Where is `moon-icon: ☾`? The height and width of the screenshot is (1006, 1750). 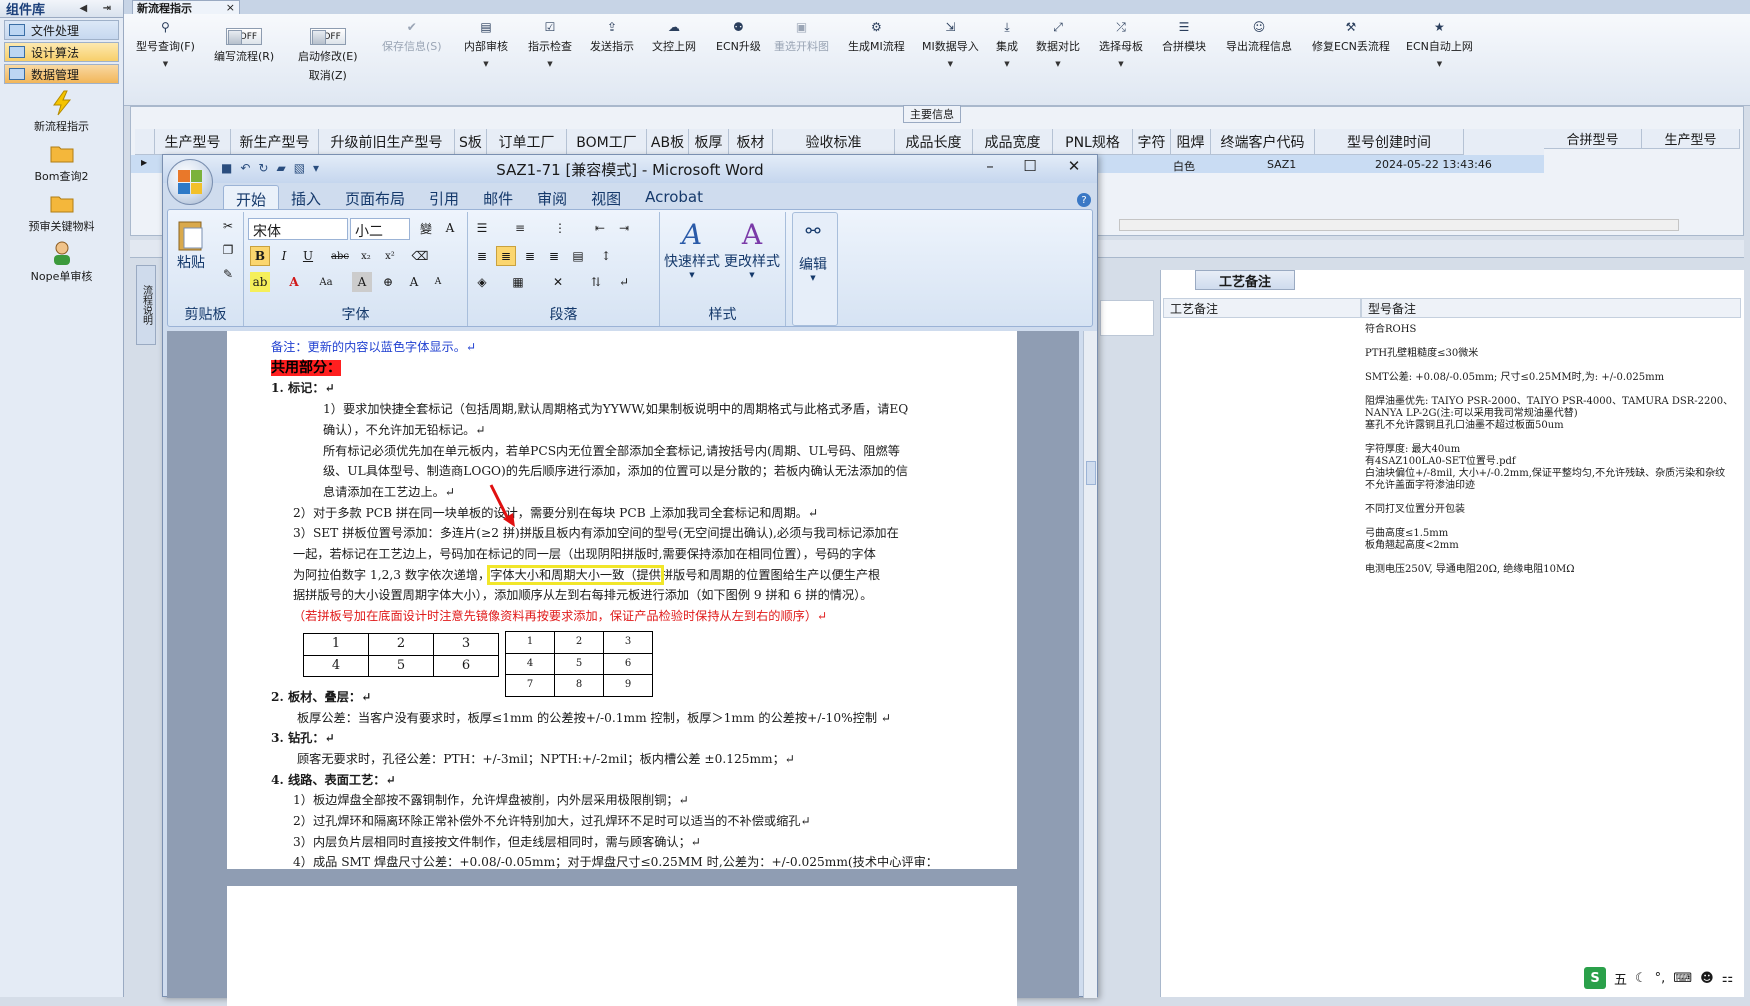
moon-icon: ☾ is located at coordinates (1641, 978).